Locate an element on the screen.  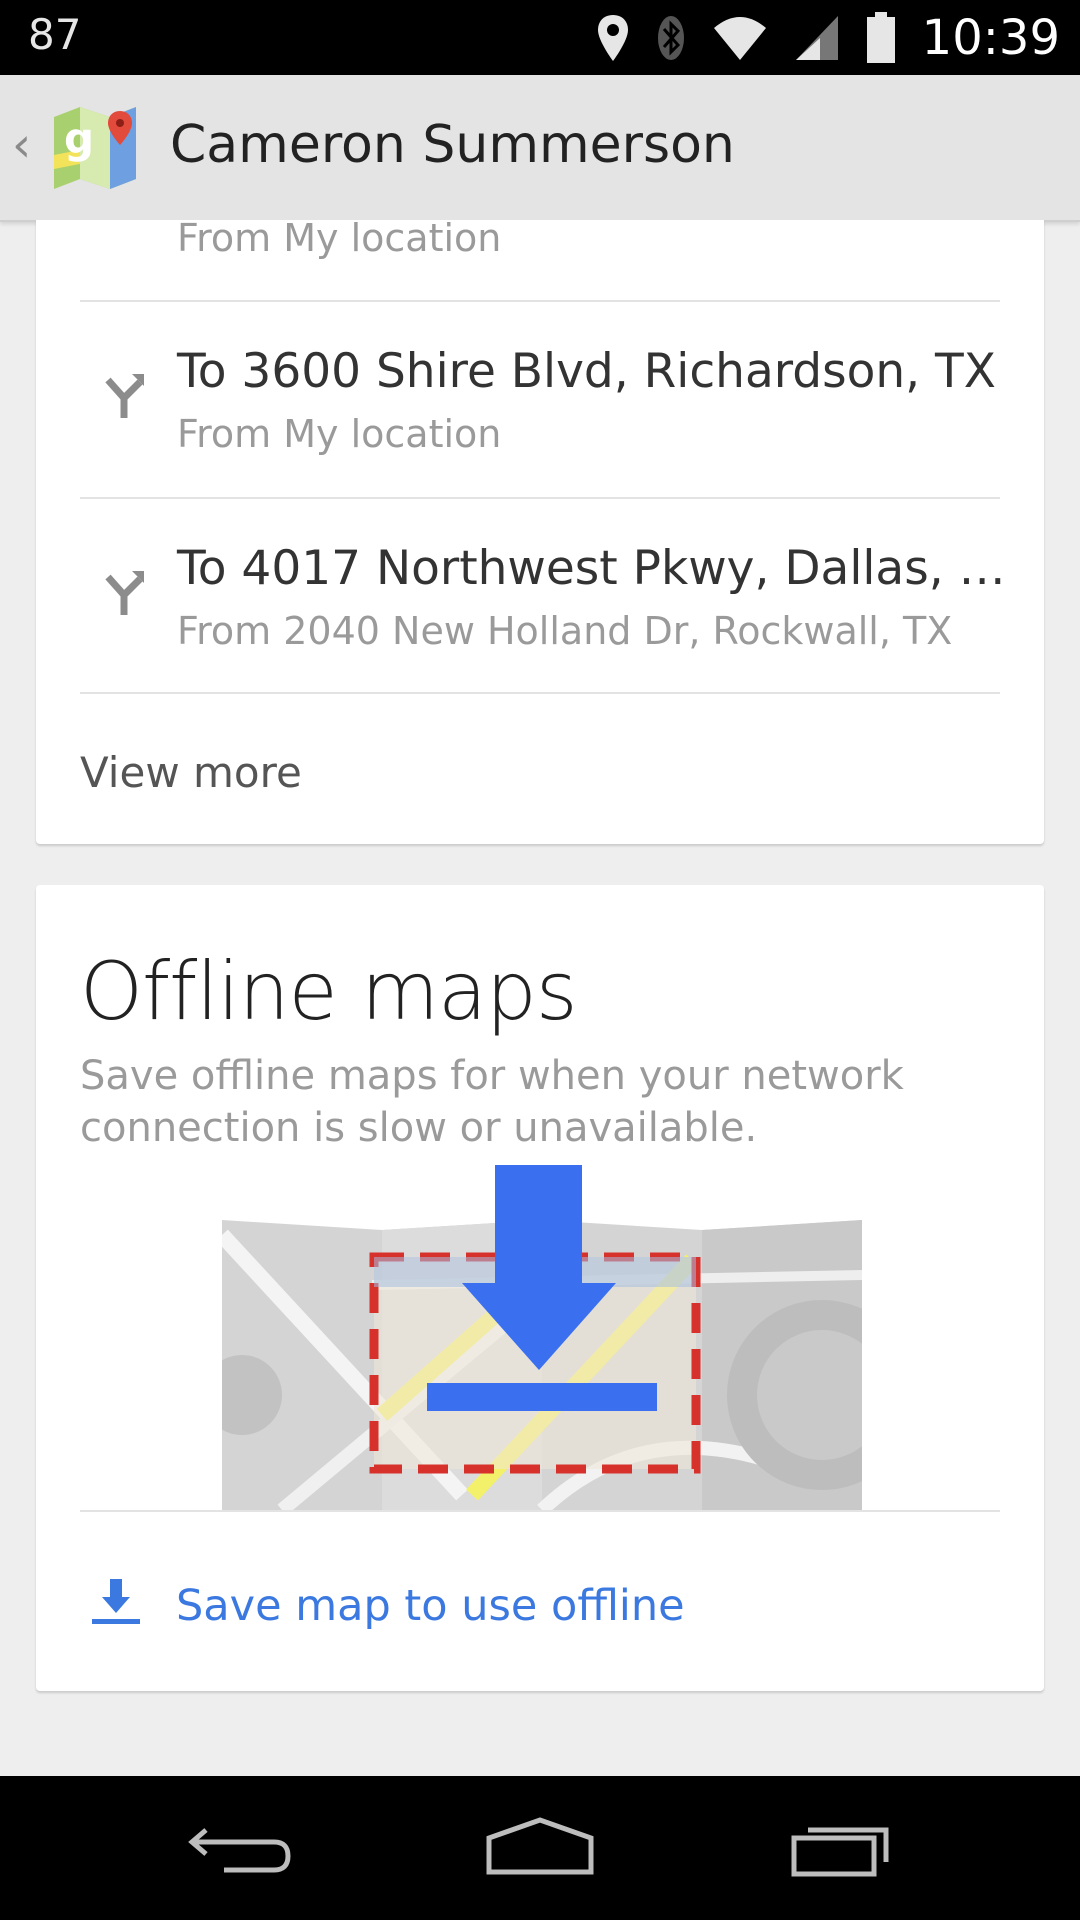
home-icon is located at coordinates (540, 1848).